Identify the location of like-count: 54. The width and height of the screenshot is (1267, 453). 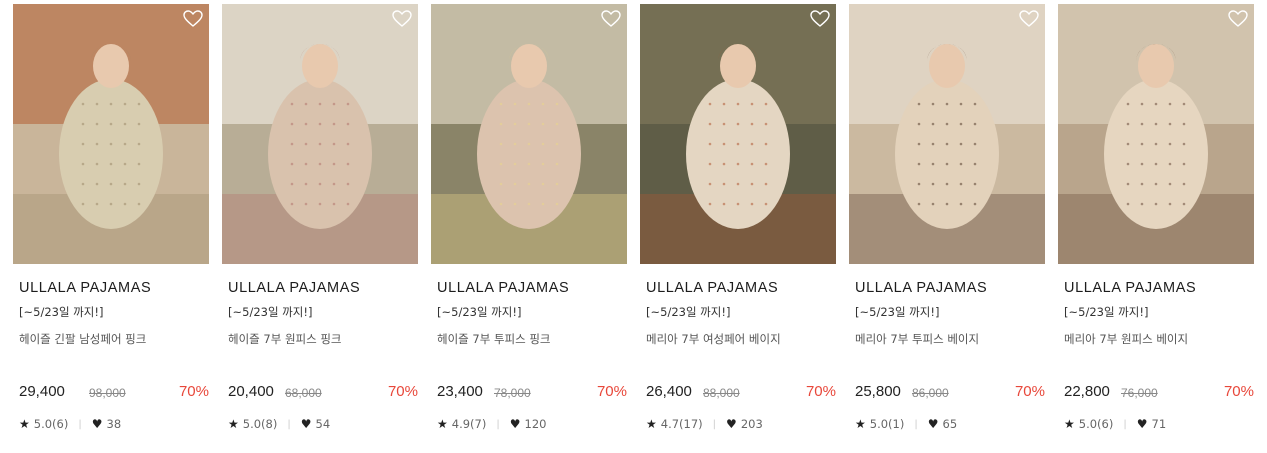
(323, 424).